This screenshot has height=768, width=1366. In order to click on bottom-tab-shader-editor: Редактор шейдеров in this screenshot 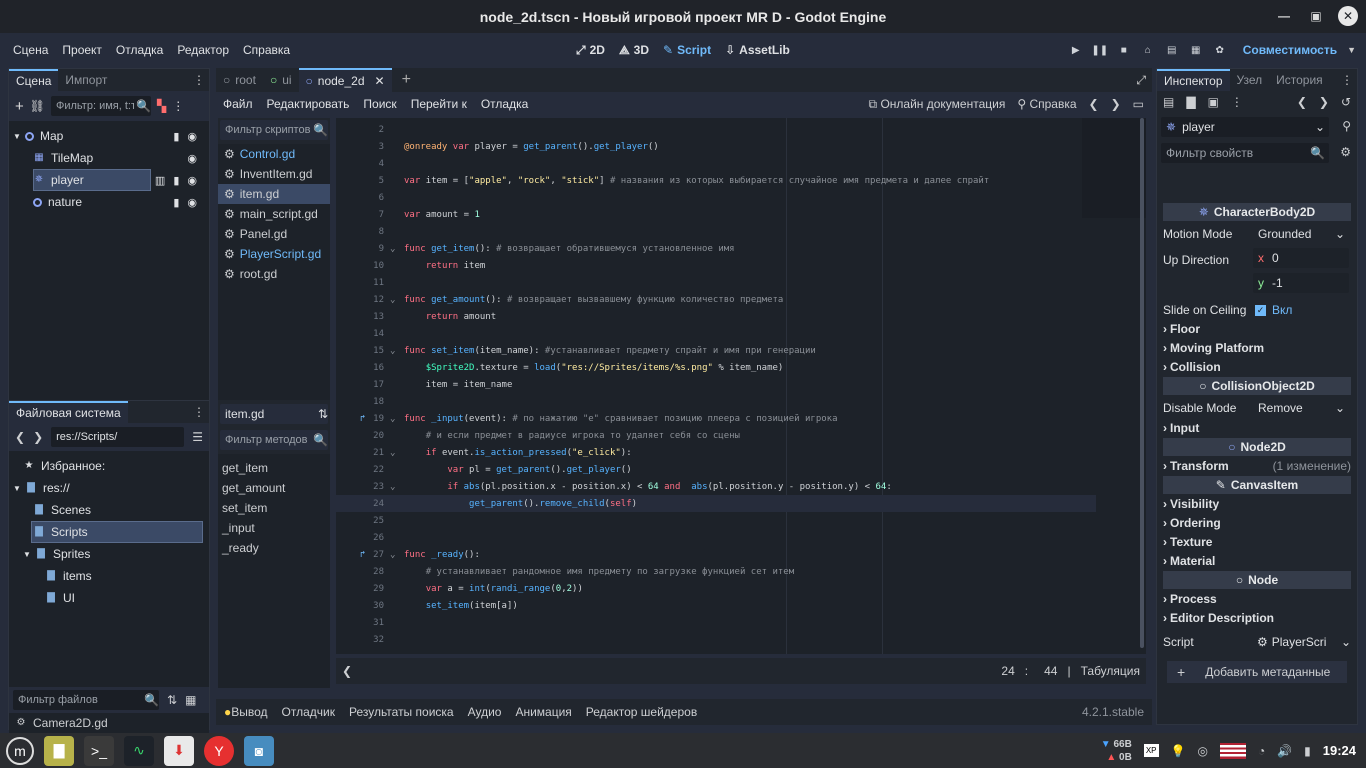, I will do `click(641, 712)`.